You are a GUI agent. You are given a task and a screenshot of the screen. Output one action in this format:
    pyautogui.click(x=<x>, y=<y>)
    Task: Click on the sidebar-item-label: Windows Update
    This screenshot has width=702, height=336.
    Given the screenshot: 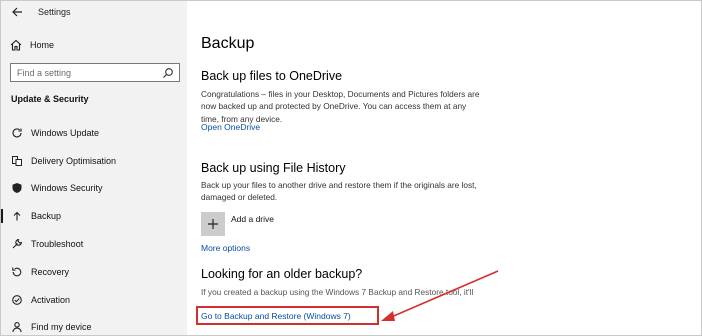 What is the action you would take?
    pyautogui.click(x=65, y=132)
    